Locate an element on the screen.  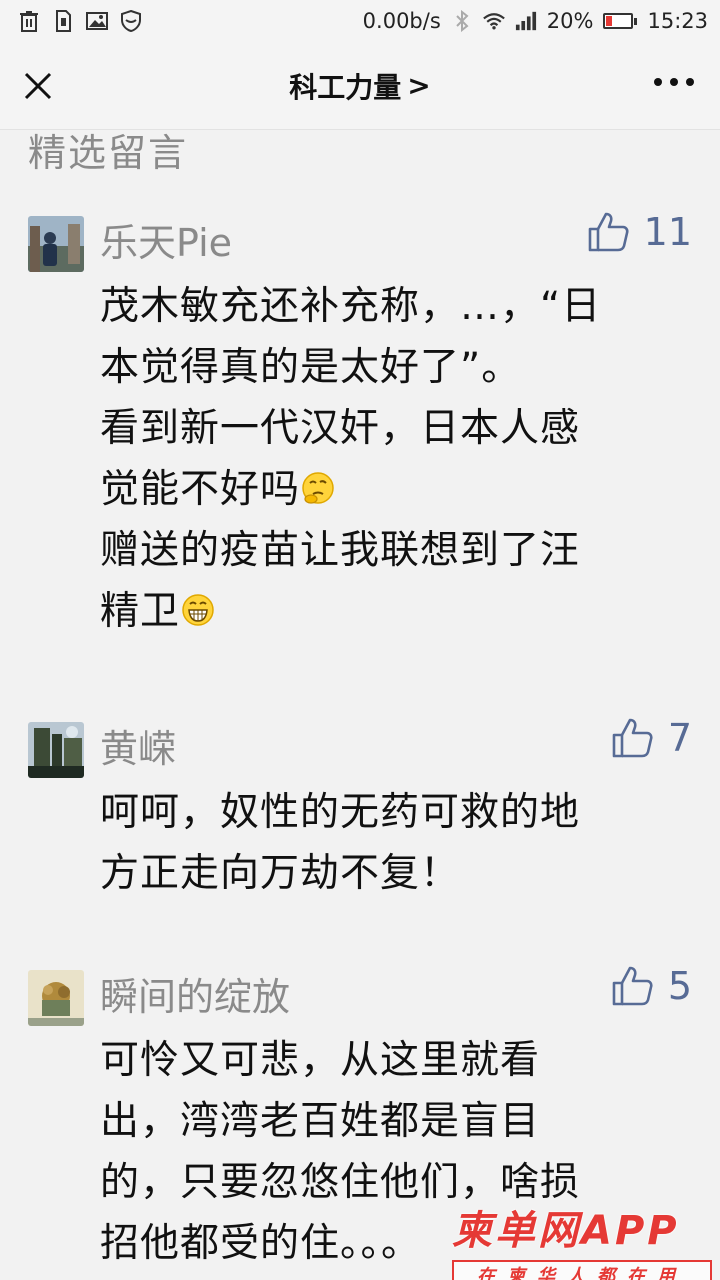
like-count: 11 is located at coordinates (667, 232).